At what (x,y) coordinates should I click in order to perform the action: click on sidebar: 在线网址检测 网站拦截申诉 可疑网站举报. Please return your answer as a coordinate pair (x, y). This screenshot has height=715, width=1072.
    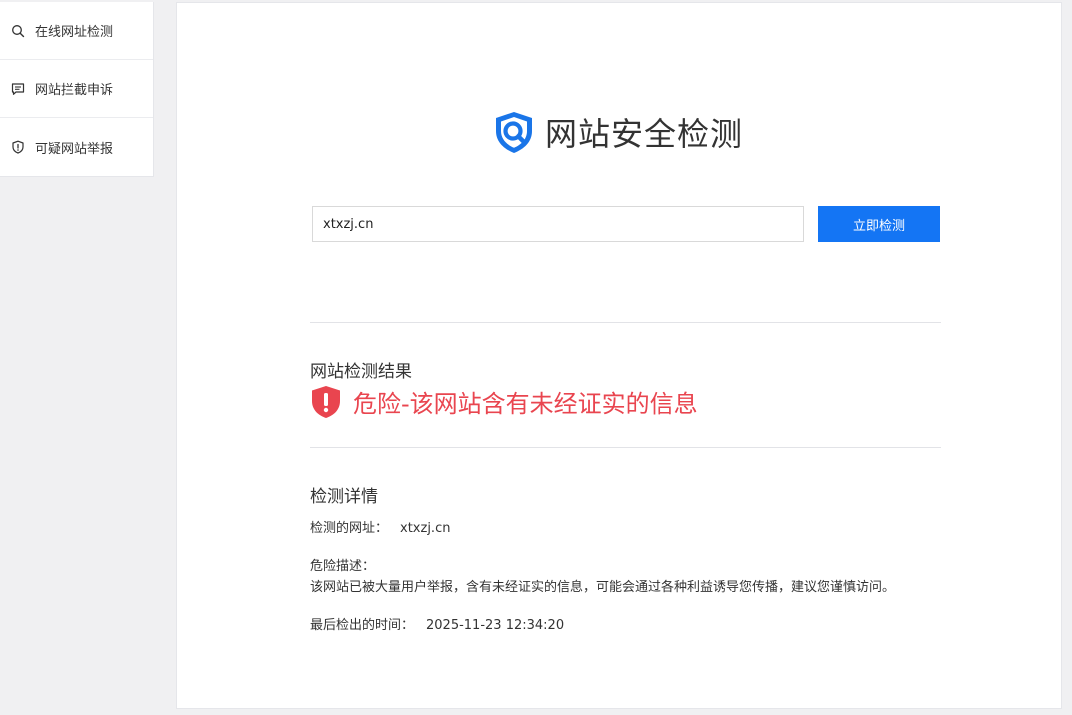
    Looking at the image, I should click on (77, 89).